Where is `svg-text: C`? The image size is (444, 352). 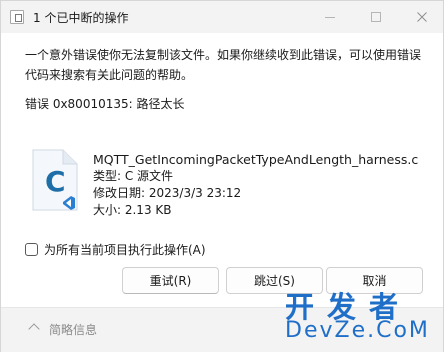
svg-text: C is located at coordinates (55, 181).